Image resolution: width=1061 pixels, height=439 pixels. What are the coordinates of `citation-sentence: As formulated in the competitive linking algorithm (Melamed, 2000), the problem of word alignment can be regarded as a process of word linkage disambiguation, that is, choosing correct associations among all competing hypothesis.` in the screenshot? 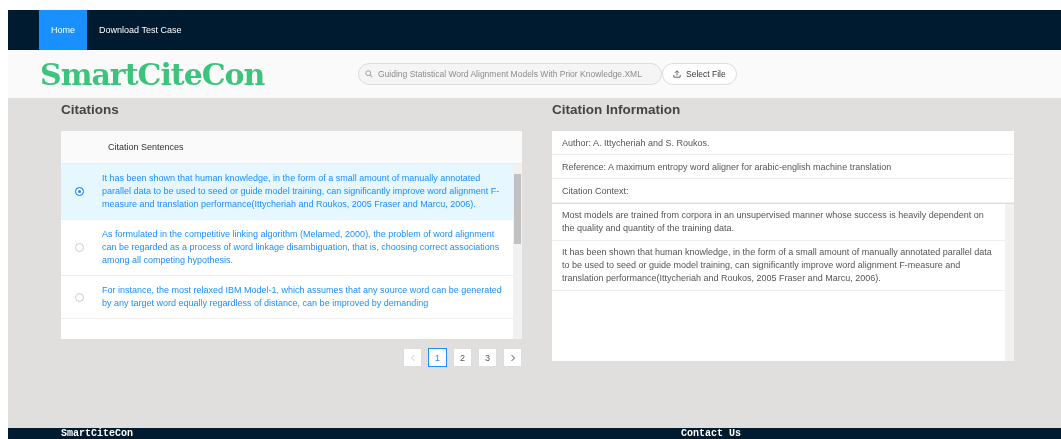 It's located at (301, 247).